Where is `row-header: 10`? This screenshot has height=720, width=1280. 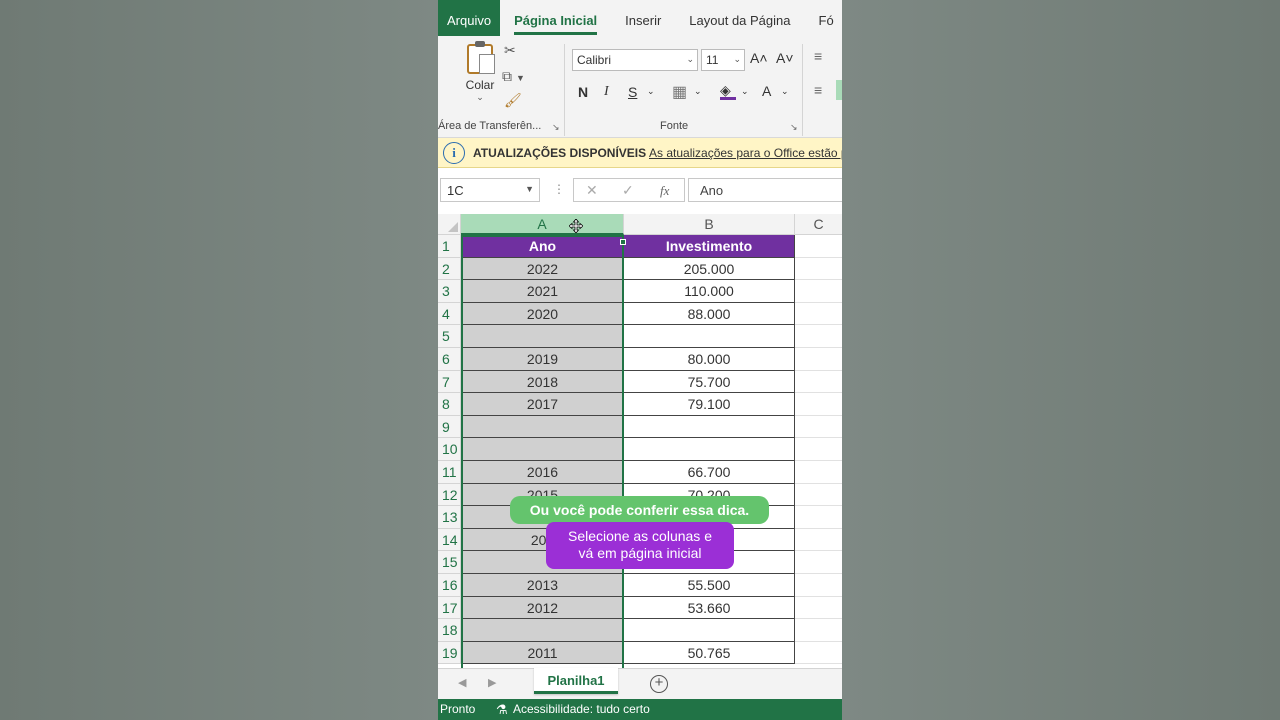
row-header: 10 is located at coordinates (449, 449).